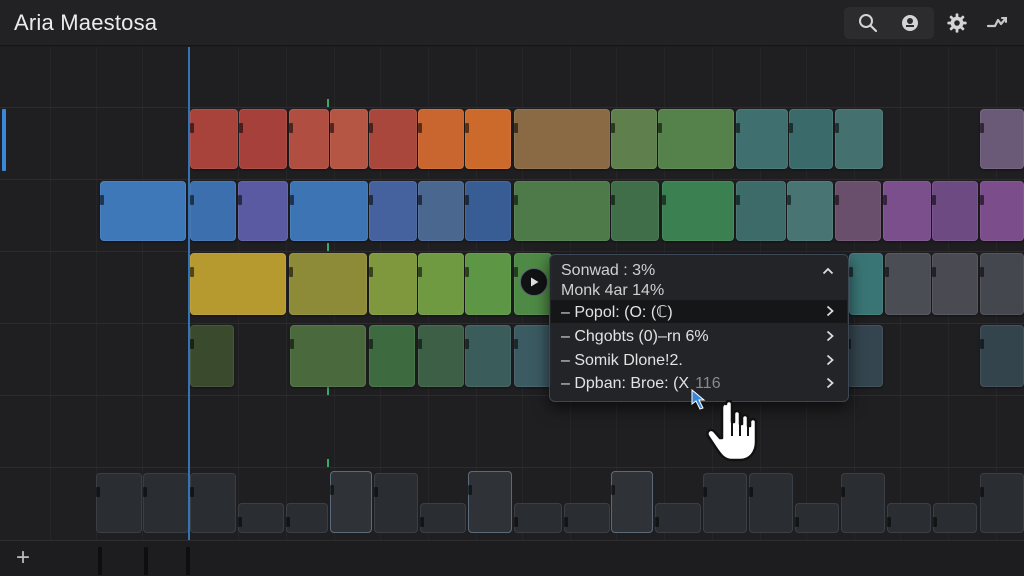 This screenshot has height=576, width=1024. I want to click on menu-item: – Chgobts (0)–rn 6%, so click(699, 336).